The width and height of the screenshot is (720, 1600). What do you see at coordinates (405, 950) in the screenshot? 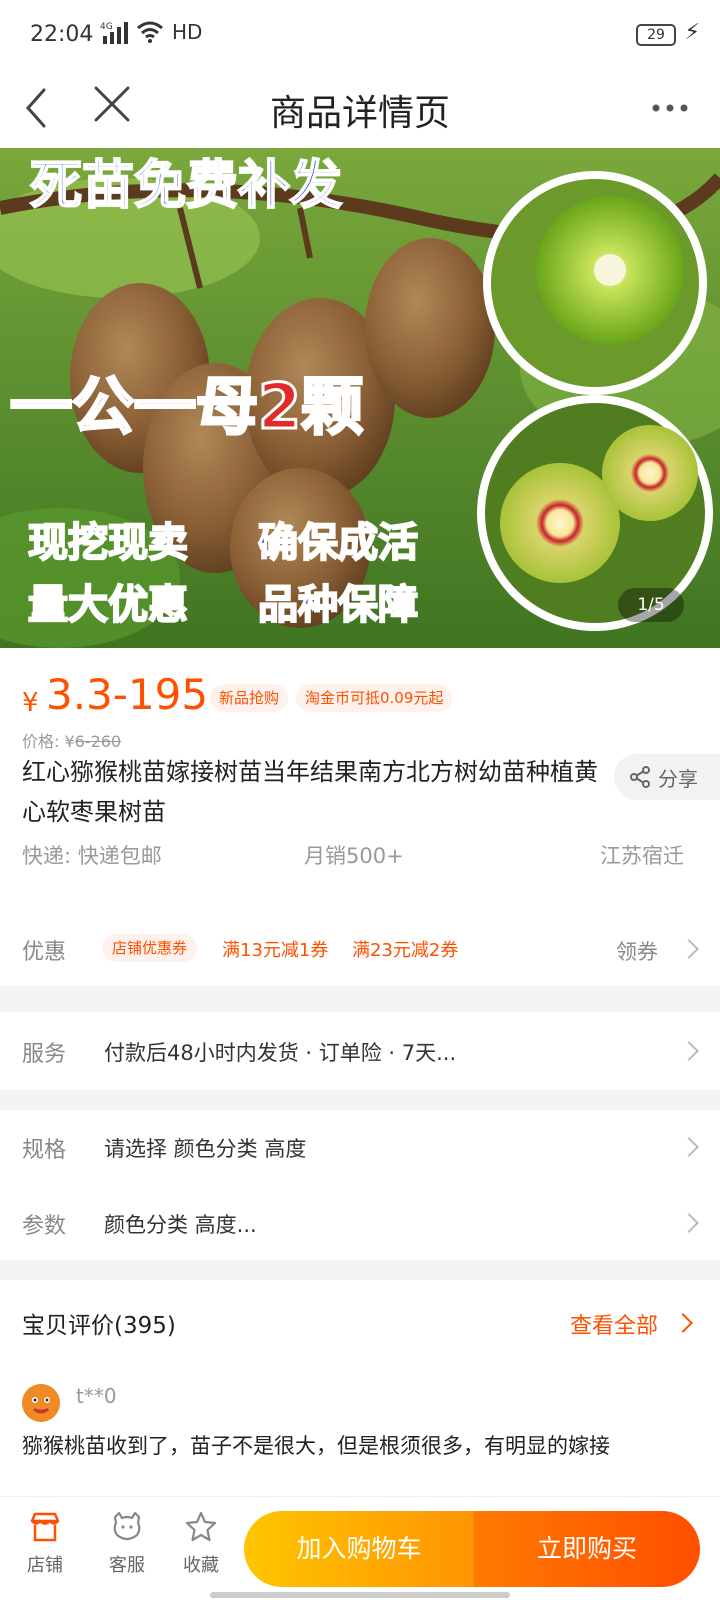
I see `coupon-offer-2: 满23元减2券` at bounding box center [405, 950].